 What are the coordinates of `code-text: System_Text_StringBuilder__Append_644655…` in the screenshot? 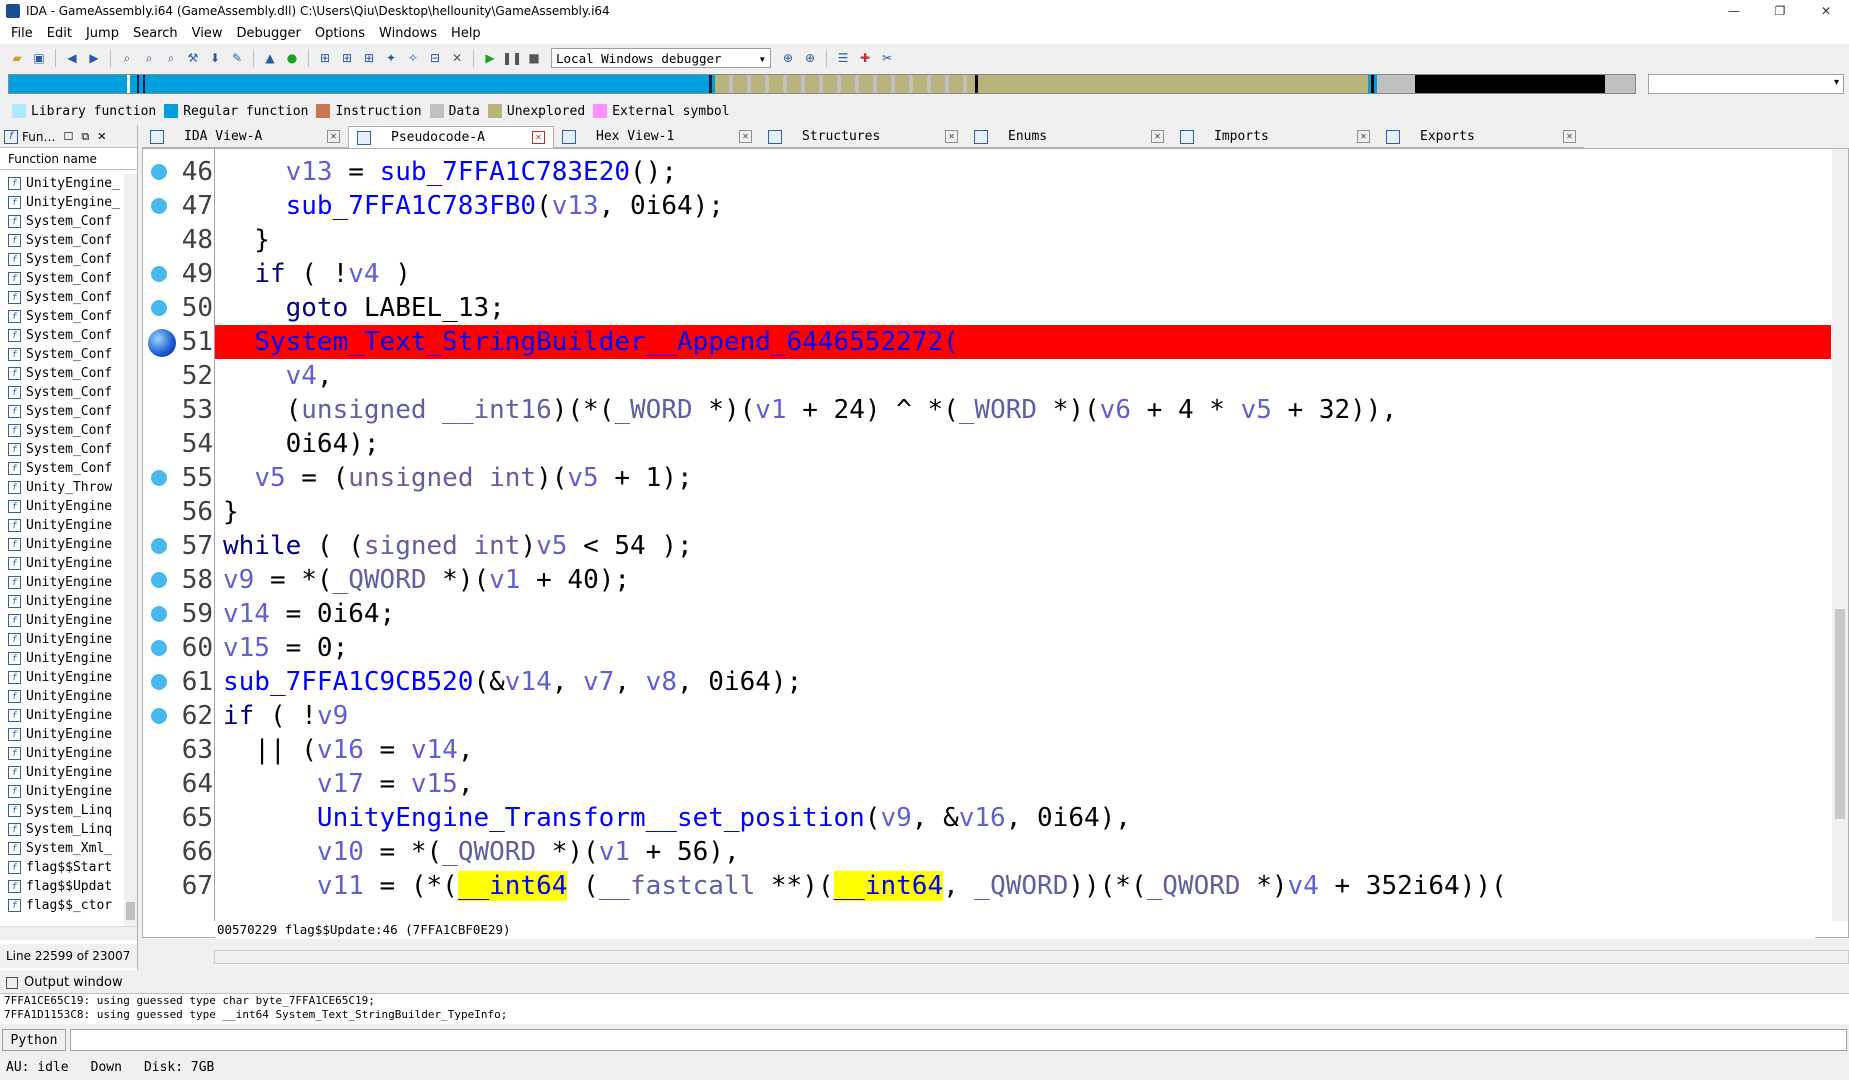 It's located at (1023, 342).